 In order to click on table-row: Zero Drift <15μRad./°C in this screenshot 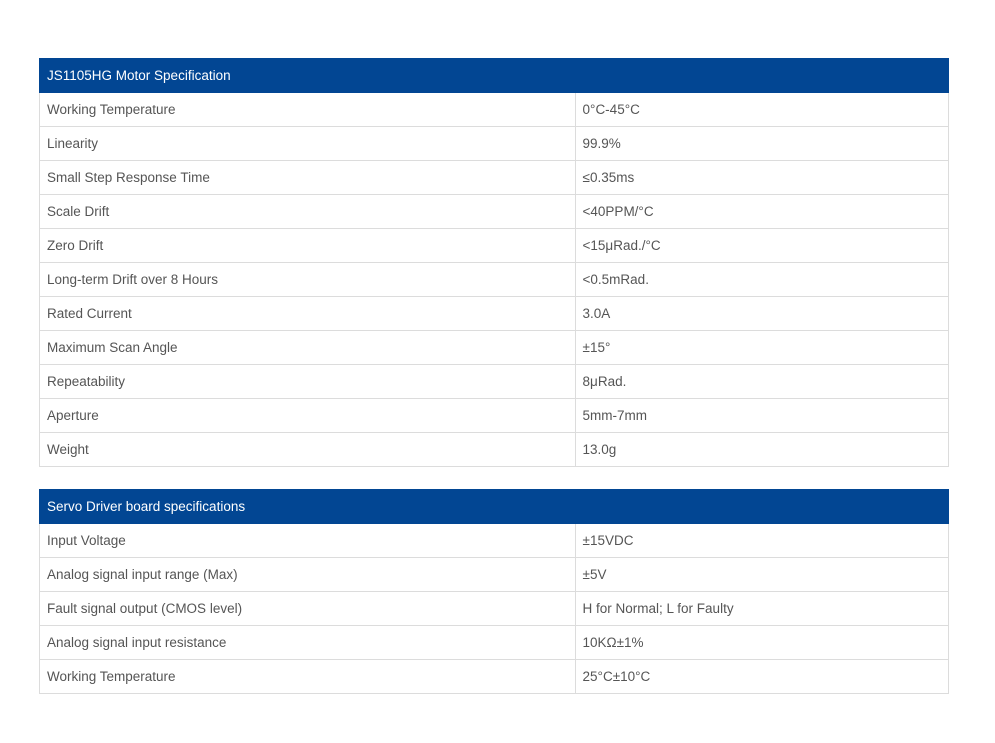, I will do `click(494, 245)`.